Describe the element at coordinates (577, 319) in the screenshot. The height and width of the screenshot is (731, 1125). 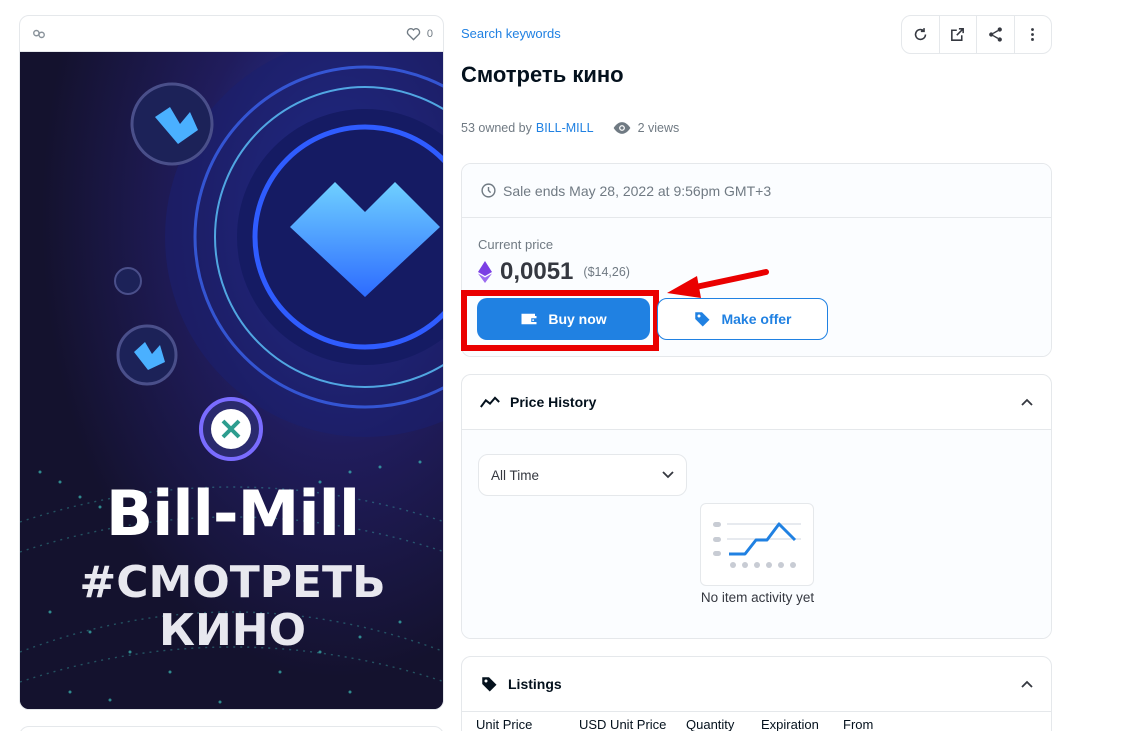
I see `buy-now-label: Buy now` at that location.